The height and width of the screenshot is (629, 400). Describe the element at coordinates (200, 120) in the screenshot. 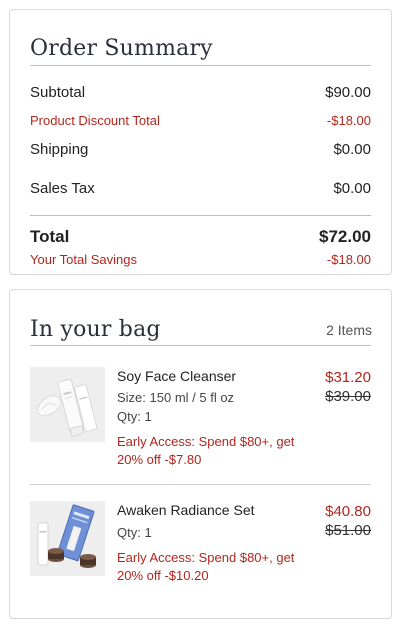

I see `discount-row: Product Discount Total -$18.00` at that location.